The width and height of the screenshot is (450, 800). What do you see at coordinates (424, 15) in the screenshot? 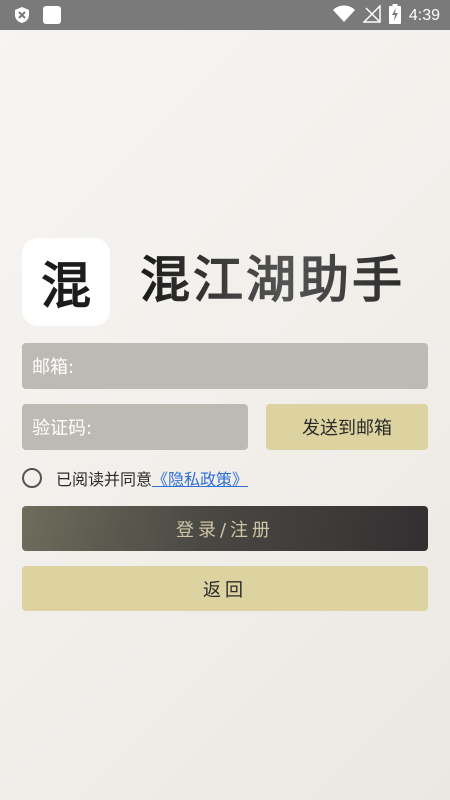
I see `status-time: 4:39` at bounding box center [424, 15].